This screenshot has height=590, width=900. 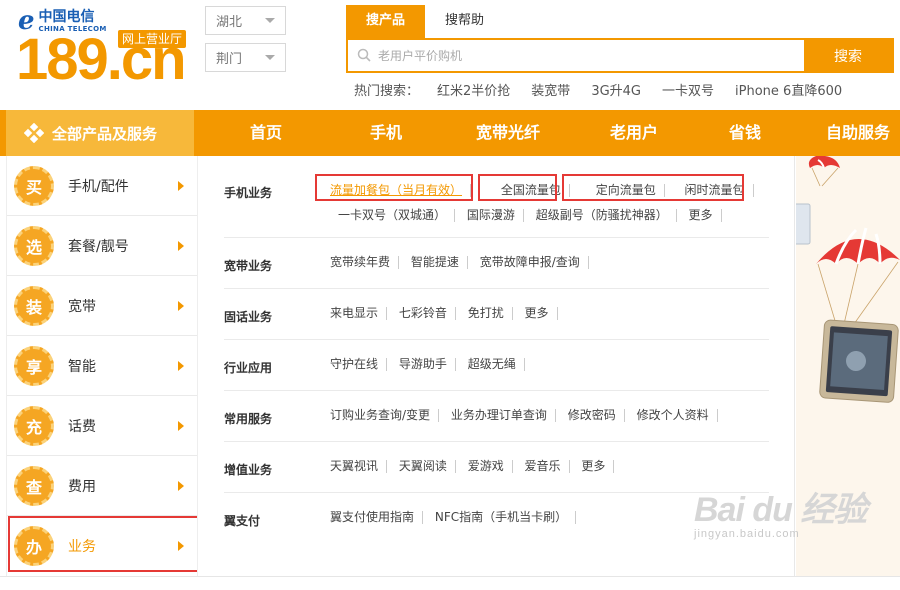 I want to click on submenu-link: 超级副号（防骚扰神器）, so click(x=602, y=215).